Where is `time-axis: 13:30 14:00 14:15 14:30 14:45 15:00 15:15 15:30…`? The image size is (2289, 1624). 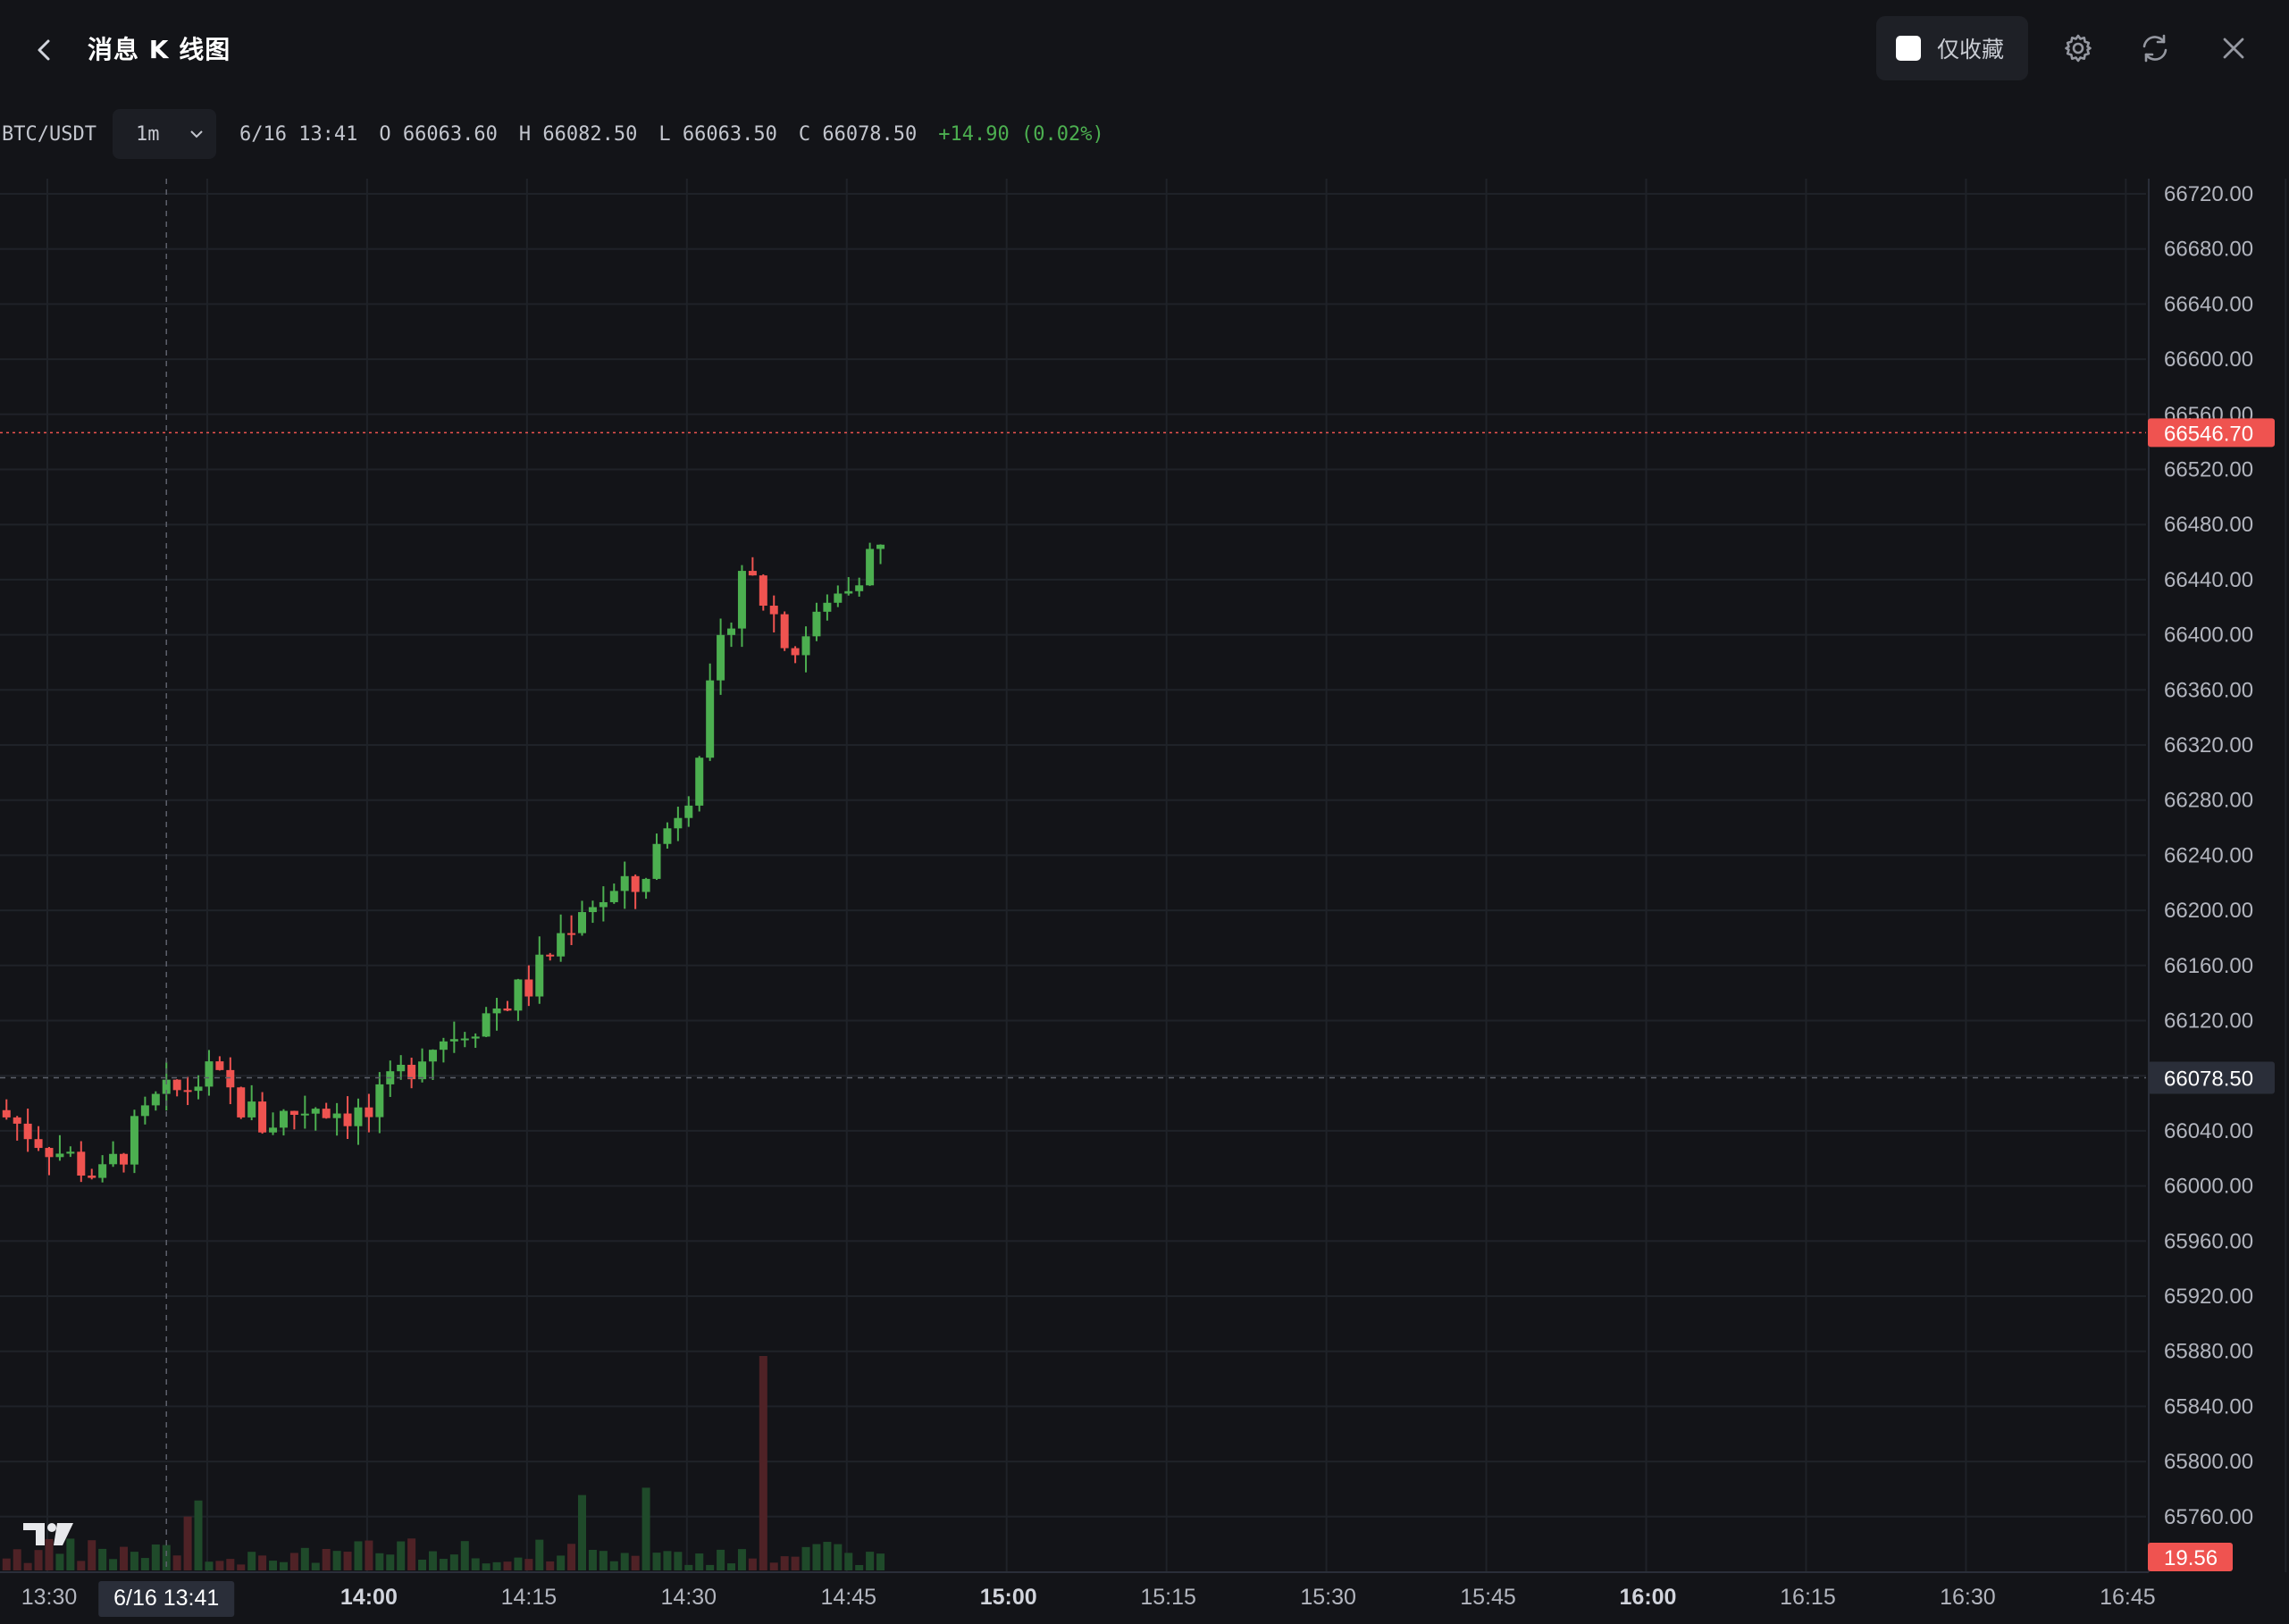 time-axis: 13:30 14:00 14:15 14:30 14:45 15:00 15:15 15:30… is located at coordinates (1078, 1594).